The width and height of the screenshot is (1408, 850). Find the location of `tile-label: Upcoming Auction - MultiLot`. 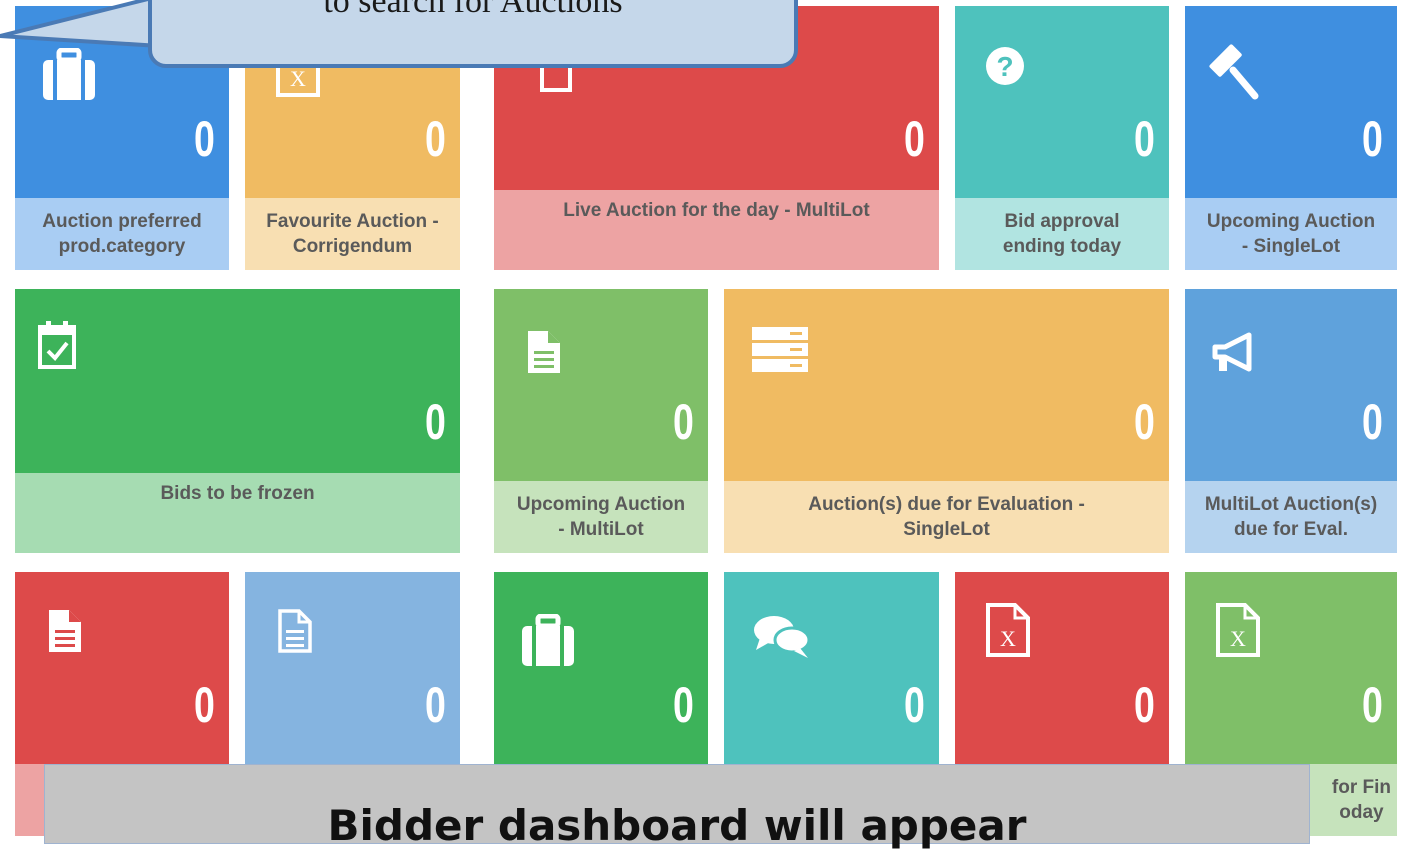

tile-label: Upcoming Auction - MultiLot is located at coordinates (601, 517).